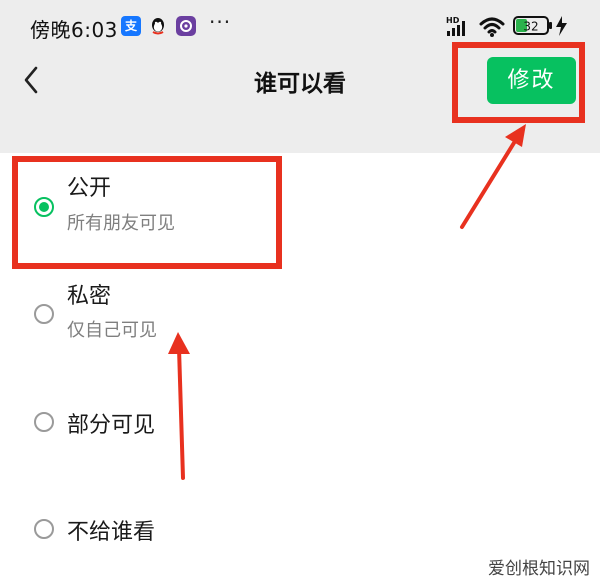 Image resolution: width=600 pixels, height=585 pixels. What do you see at coordinates (74, 30) in the screenshot?
I see `status-time: 傍晚6:03` at bounding box center [74, 30].